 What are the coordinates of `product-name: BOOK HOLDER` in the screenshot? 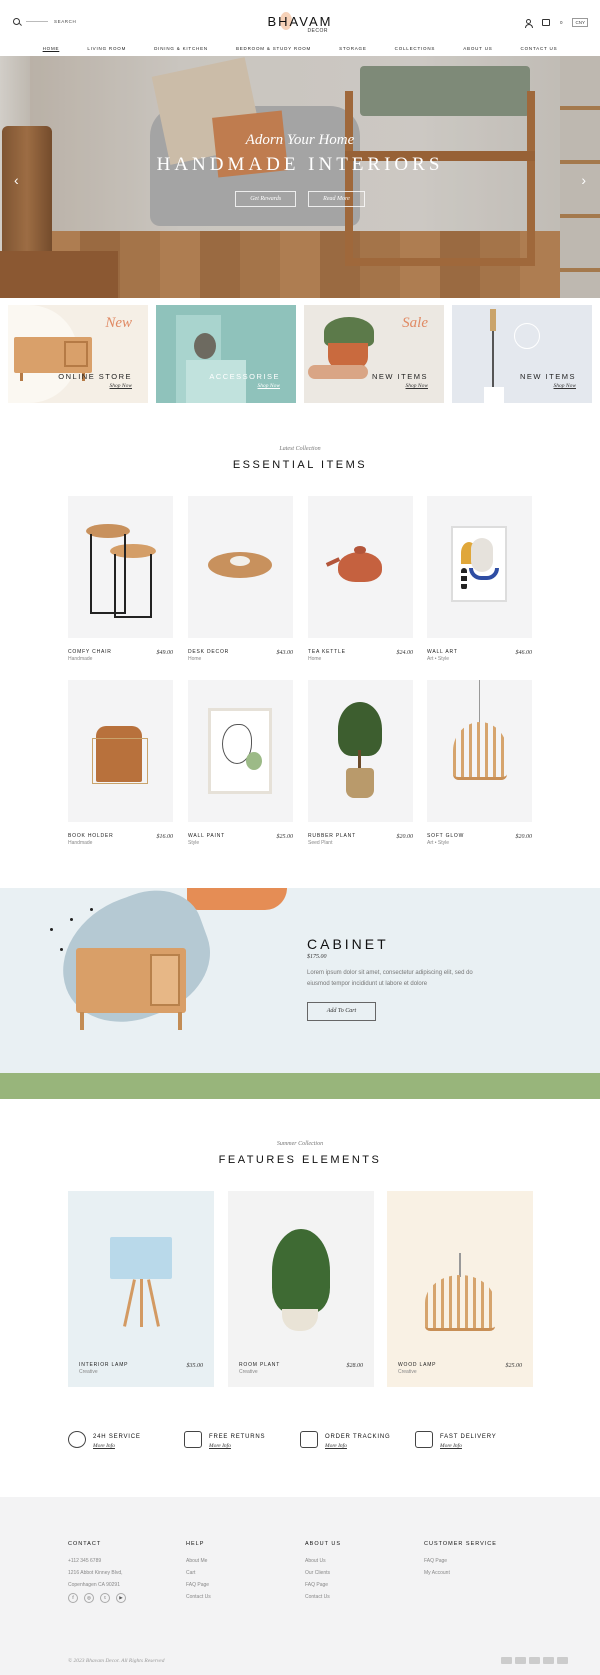 It's located at (90, 836).